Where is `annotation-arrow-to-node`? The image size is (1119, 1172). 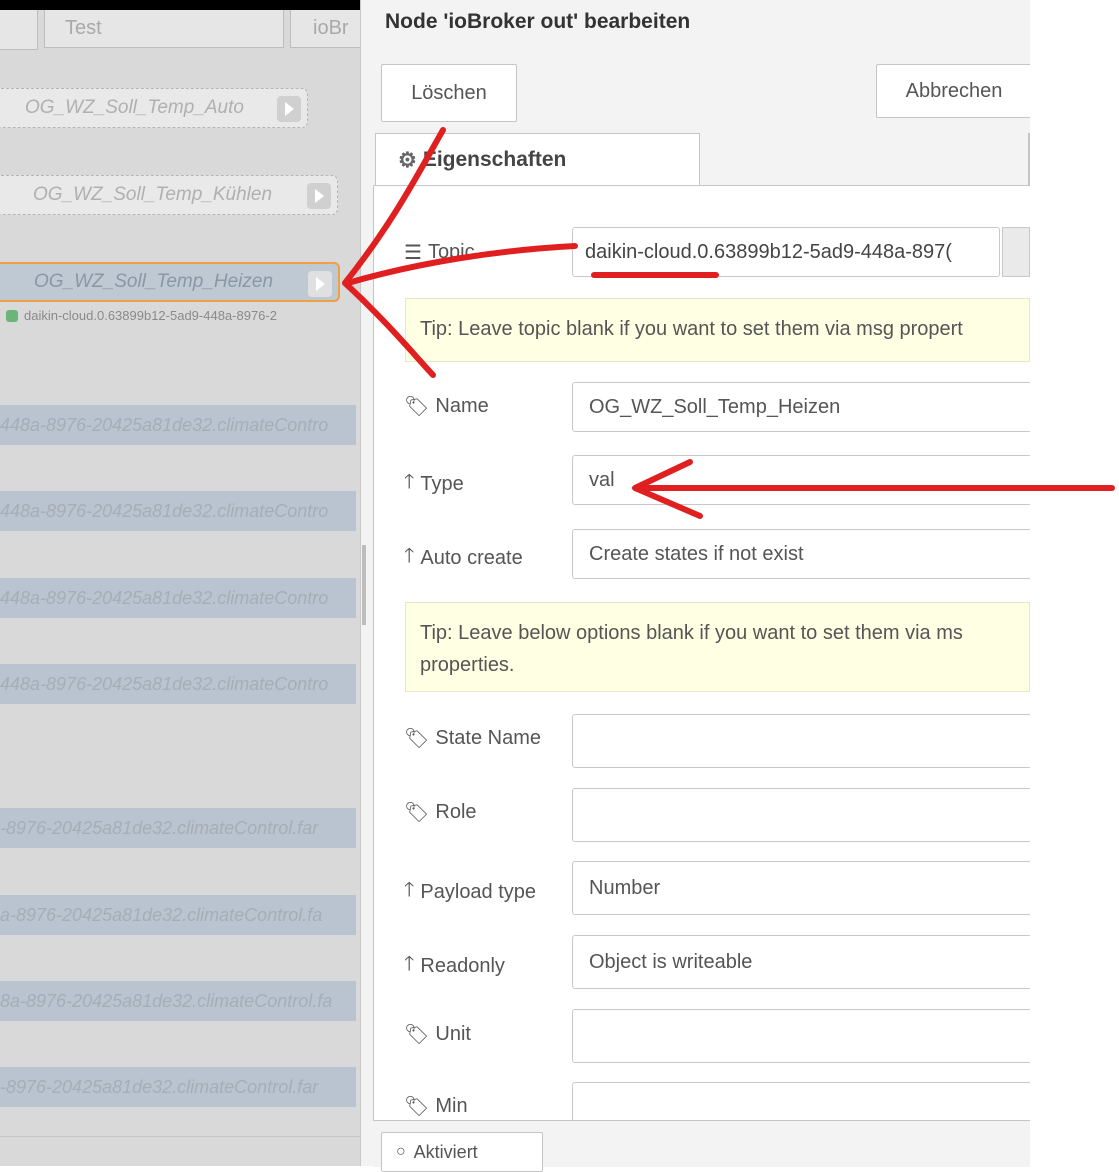
annotation-arrow-to-node is located at coordinates (394, 252).